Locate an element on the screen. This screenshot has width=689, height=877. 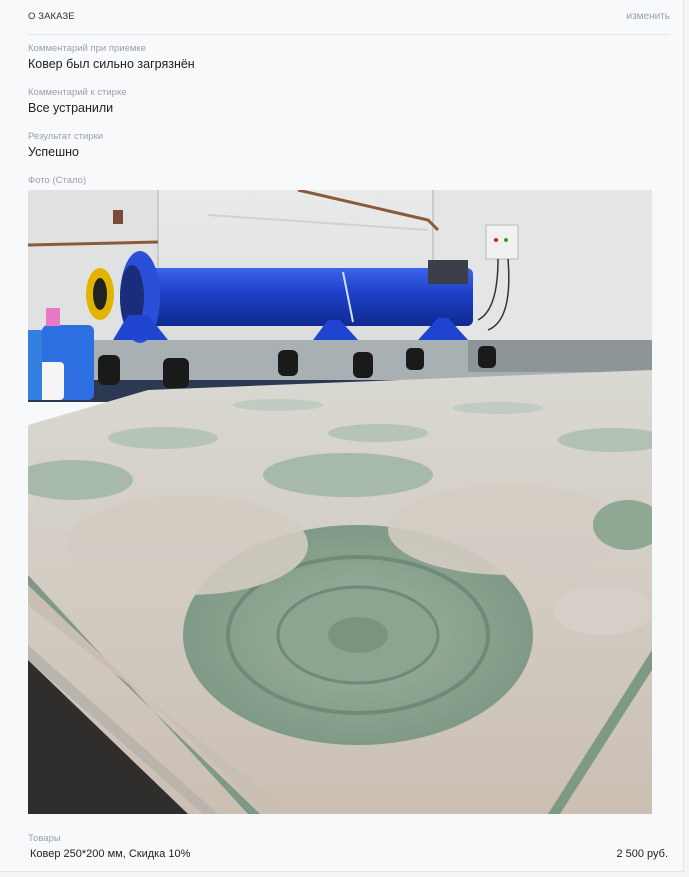
wash-comment-value: Все устранили is located at coordinates (71, 108).